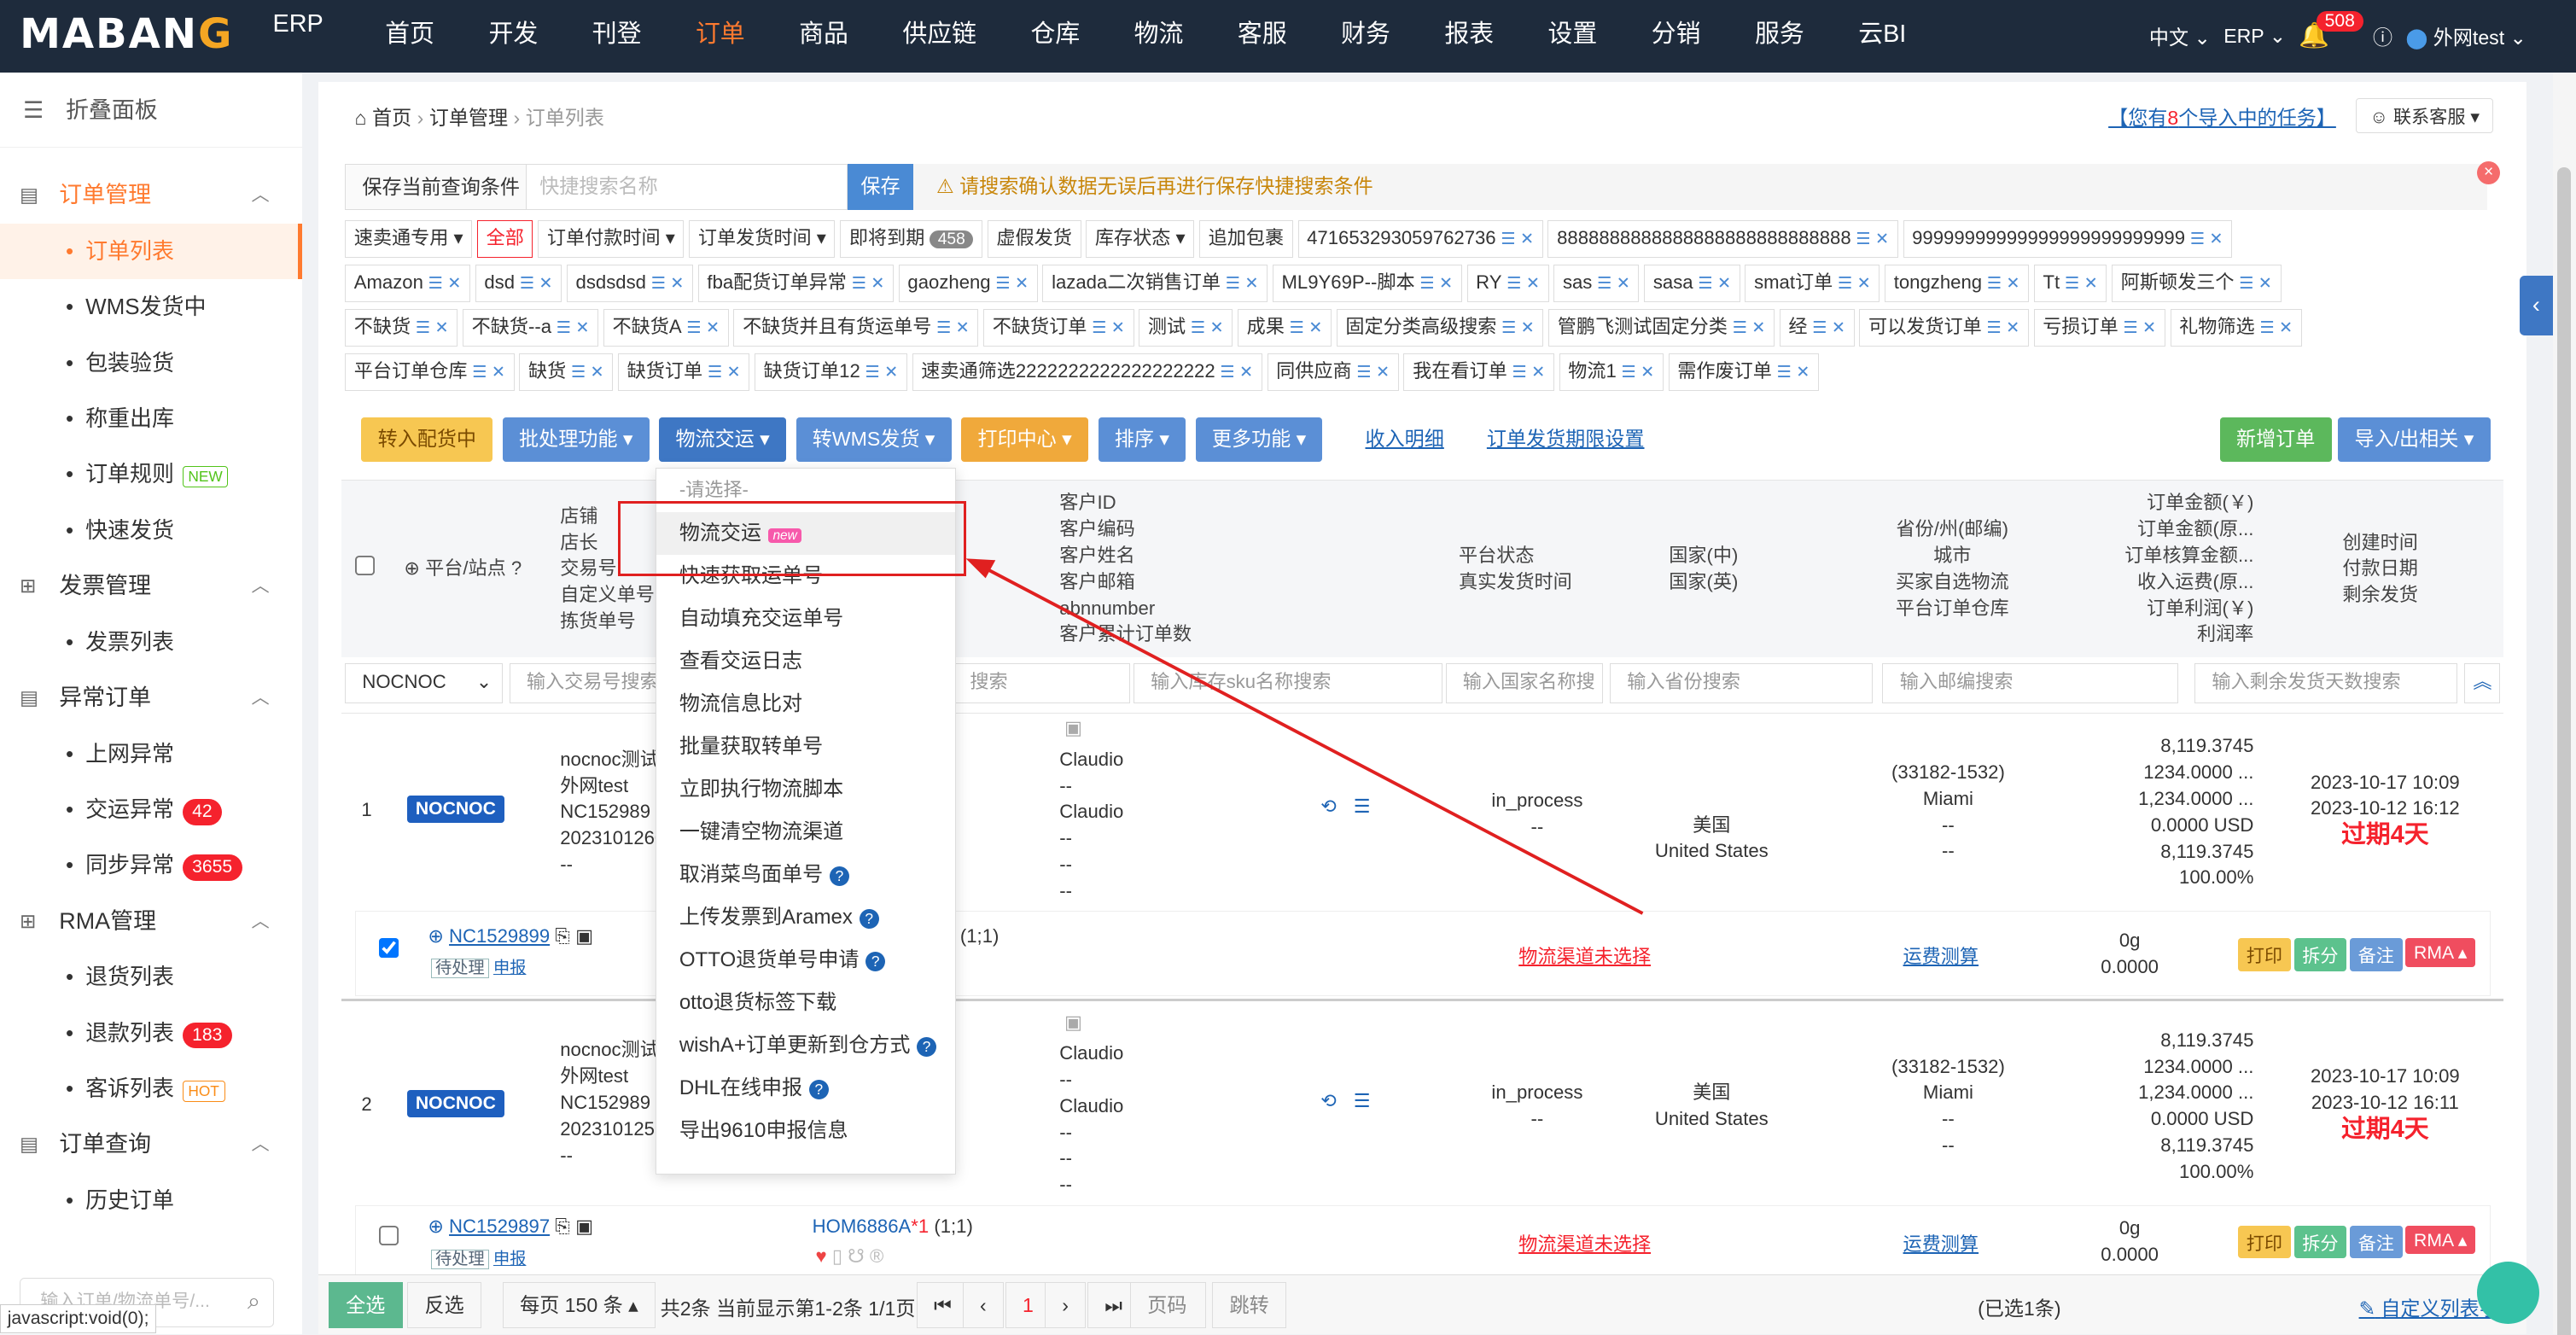  I want to click on menu-item-batch-transfer: 批量获取转单号, so click(805, 747).